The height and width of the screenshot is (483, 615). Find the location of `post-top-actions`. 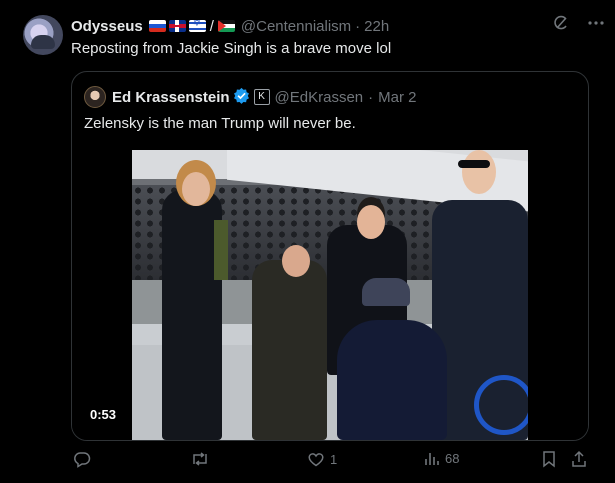

post-top-actions is located at coordinates (579, 23).